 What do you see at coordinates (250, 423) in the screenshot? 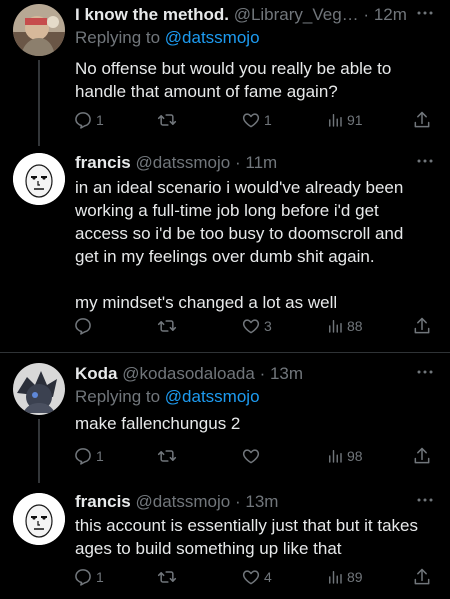
I see `tweet-text: make fallenchungus 2` at bounding box center [250, 423].